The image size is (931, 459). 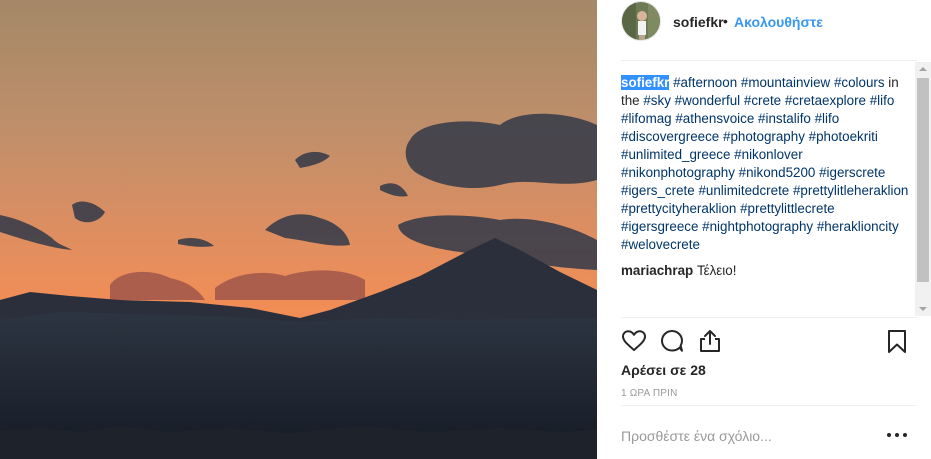 What do you see at coordinates (777, 172) in the screenshot?
I see `hashtag-link: #nikond5200` at bounding box center [777, 172].